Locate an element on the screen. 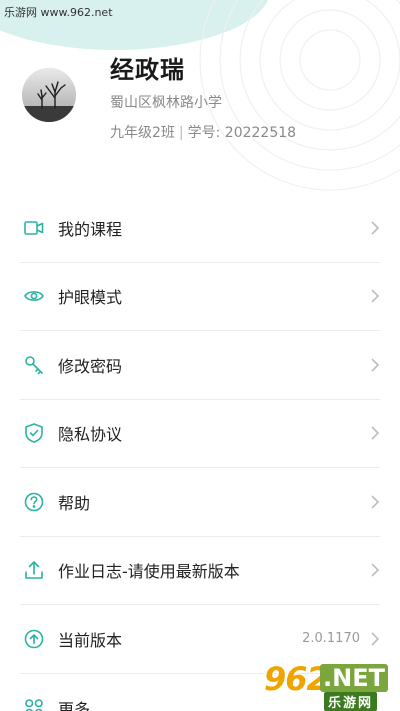  menu-item-label: 隐私协议 is located at coordinates (90, 435).